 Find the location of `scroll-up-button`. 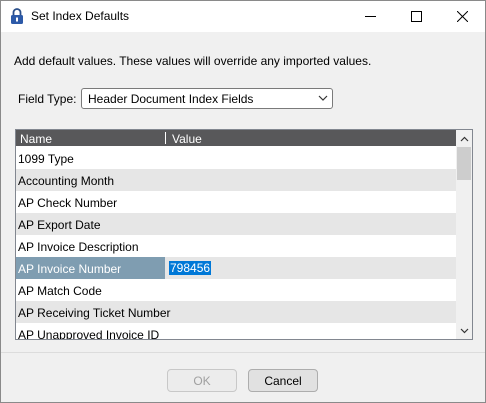

scroll-up-button is located at coordinates (464, 138).